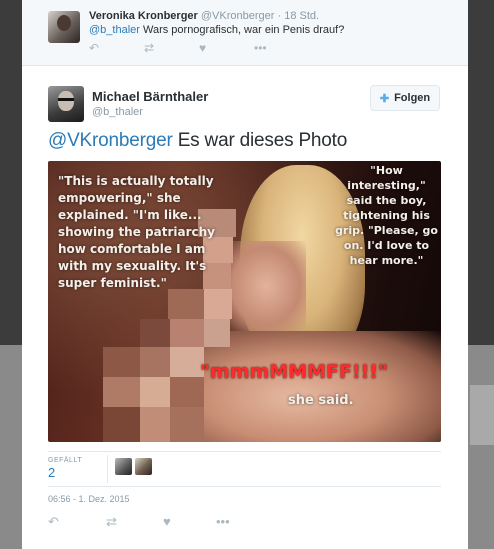  I want to click on follow-button-label: Folgen, so click(412, 98).